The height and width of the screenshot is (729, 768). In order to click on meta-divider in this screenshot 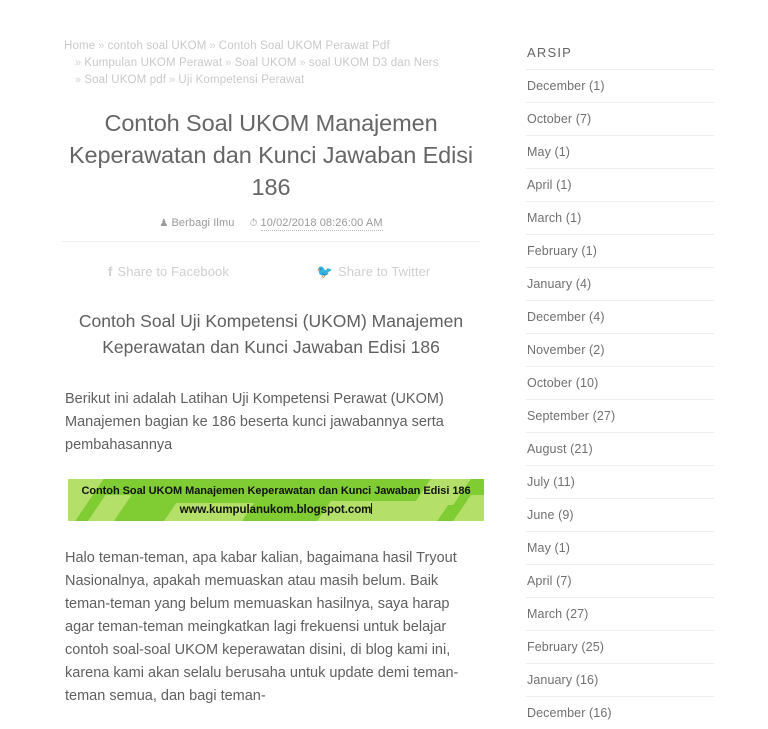, I will do `click(271, 241)`.